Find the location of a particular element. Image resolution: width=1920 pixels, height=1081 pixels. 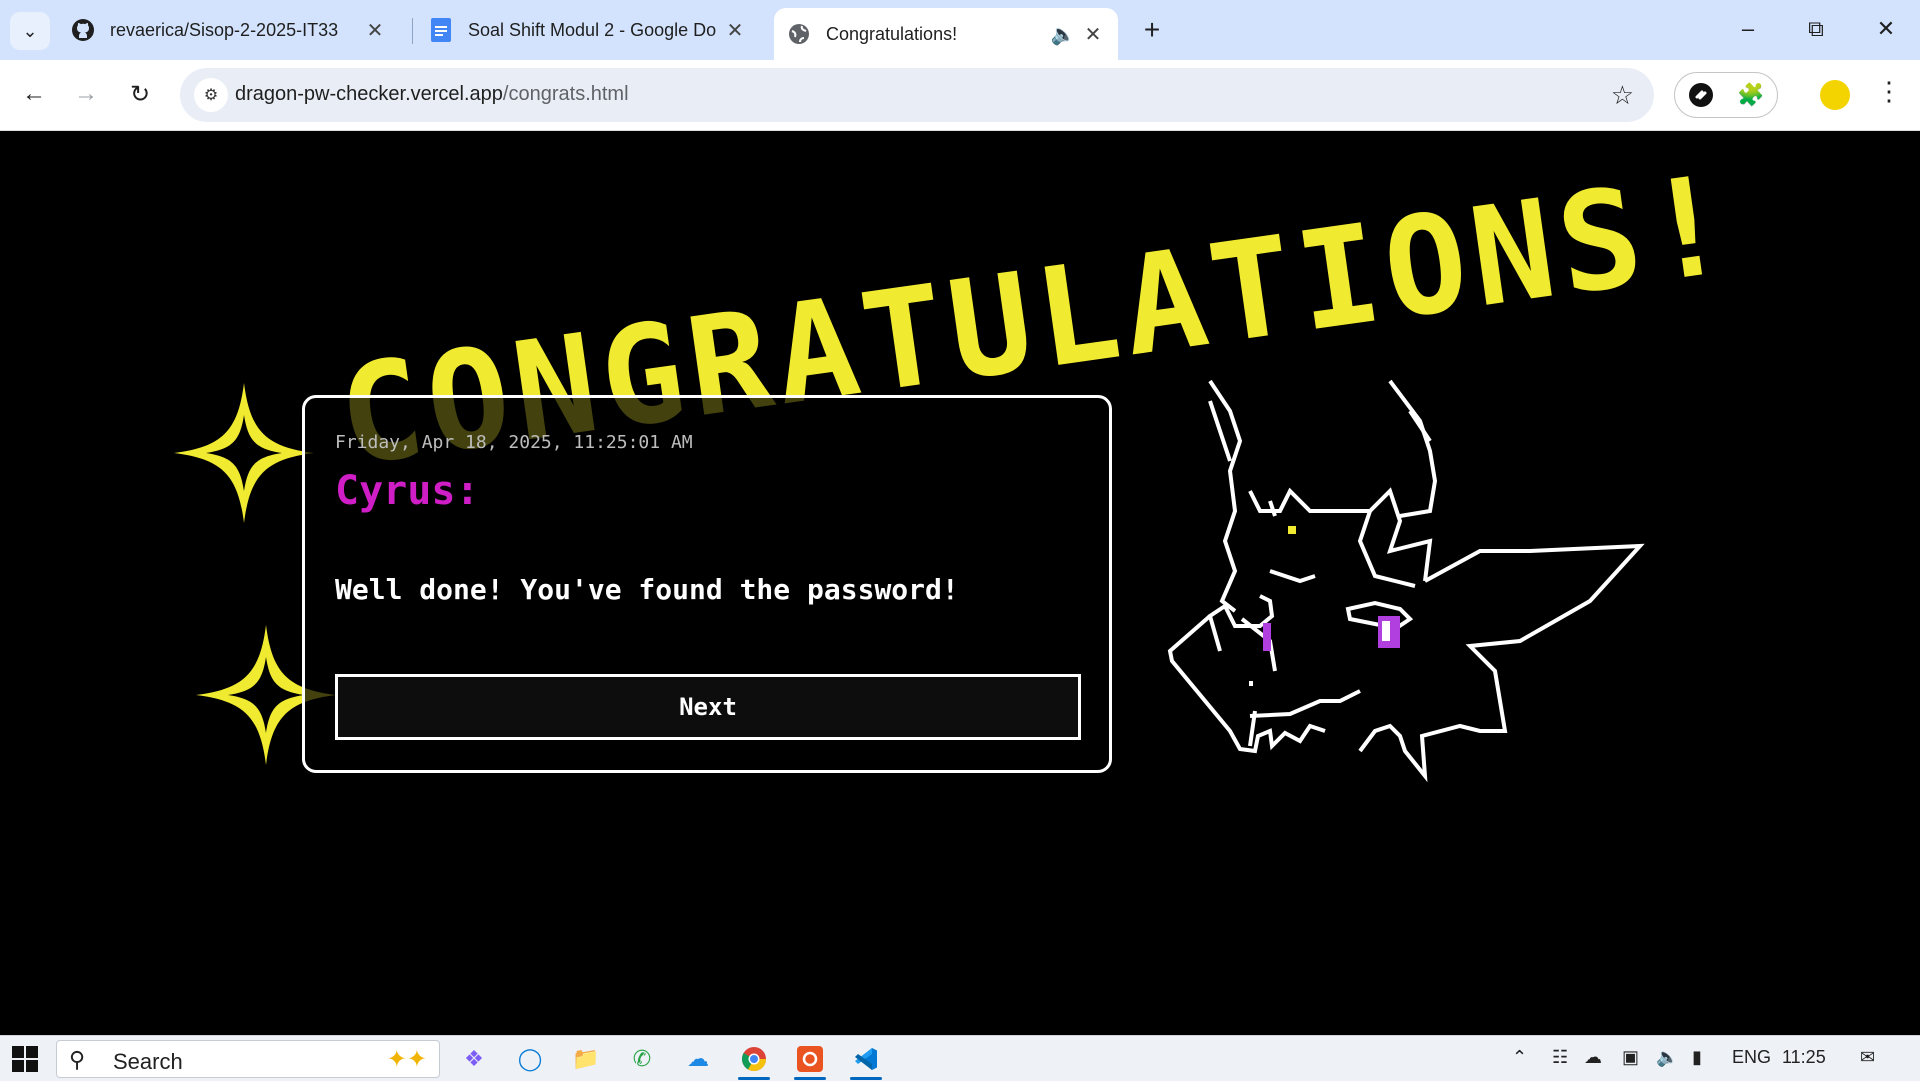

chevron-up-icon: ⌃ is located at coordinates (1519, 1057).